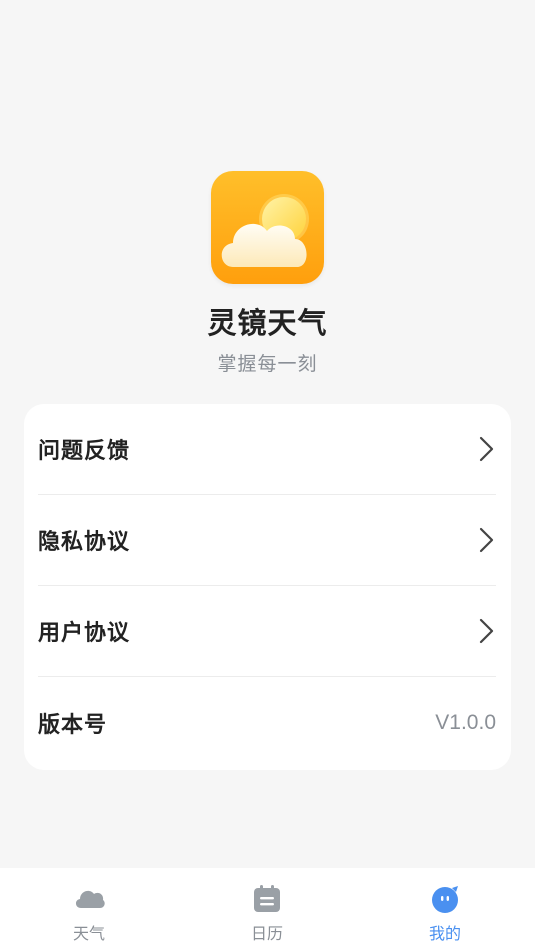 The image size is (535, 951). Describe the element at coordinates (267, 449) in the screenshot. I see `feedback-row: 问题反馈` at that location.